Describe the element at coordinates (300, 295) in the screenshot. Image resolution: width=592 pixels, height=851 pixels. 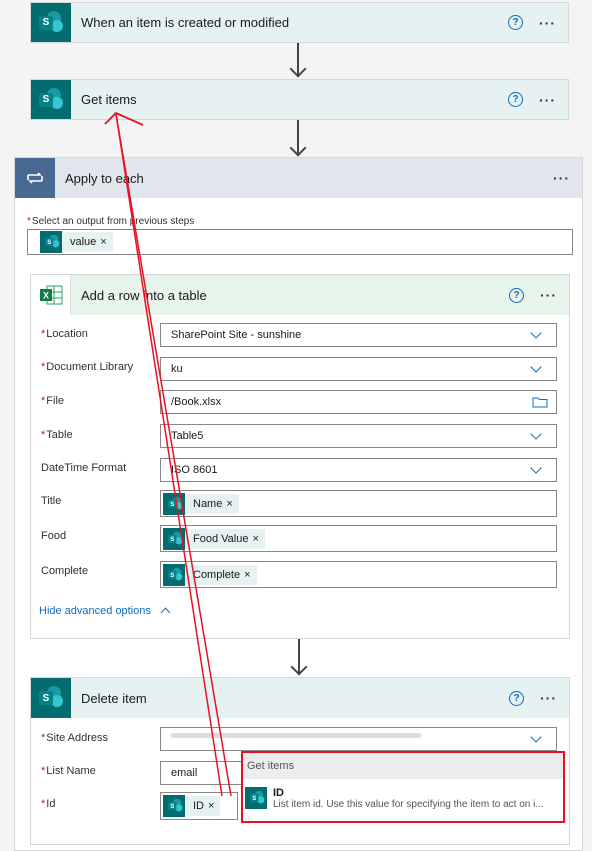
I see `add-row-header: X Add a row into a table ? ···` at that location.